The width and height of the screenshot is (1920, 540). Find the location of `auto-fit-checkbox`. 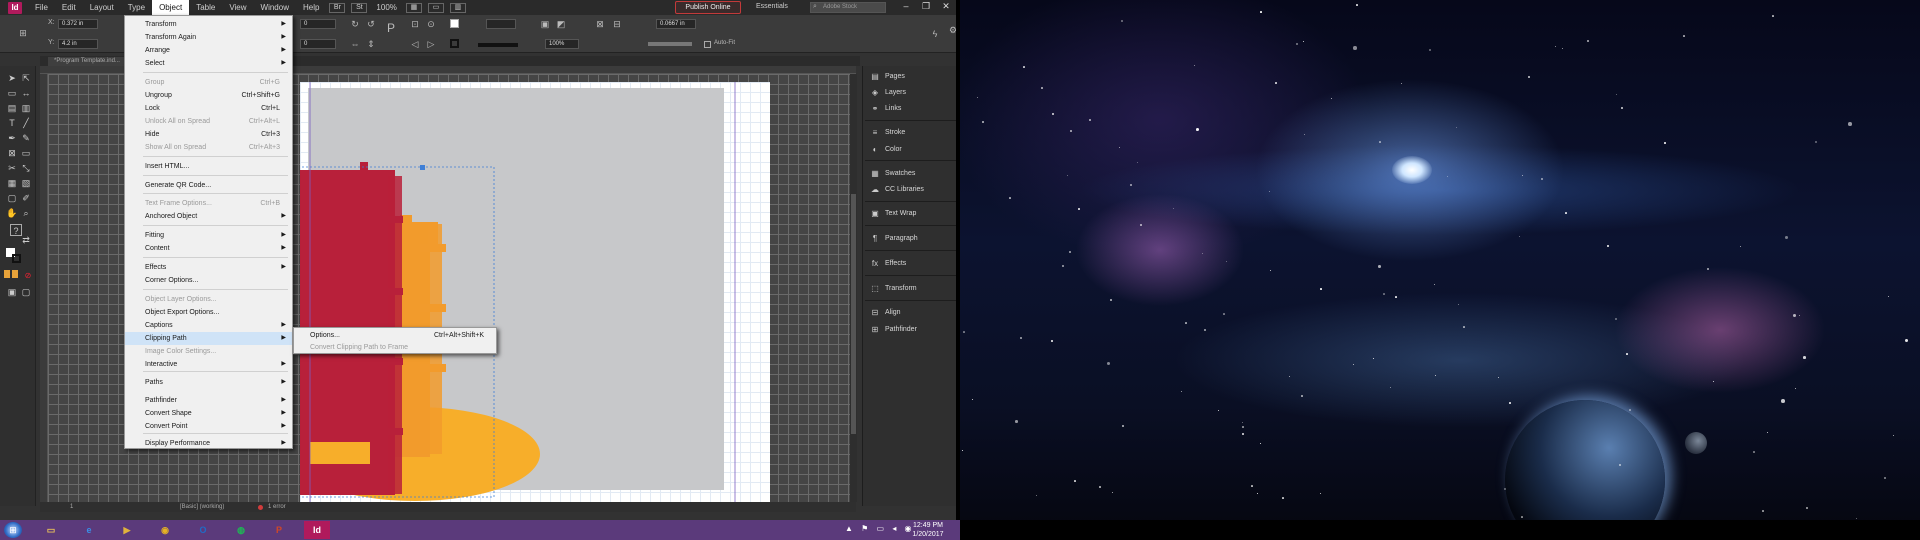

auto-fit-checkbox is located at coordinates (707, 44).